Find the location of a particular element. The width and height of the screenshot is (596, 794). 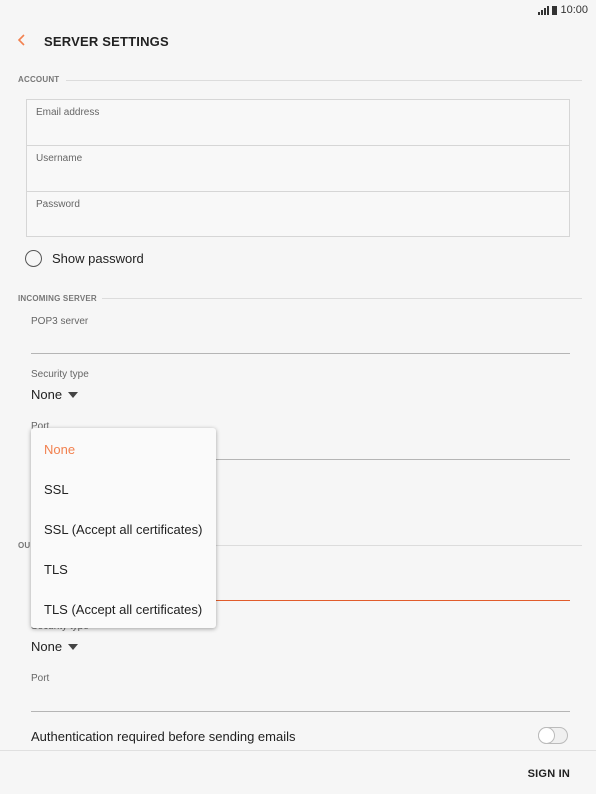

status-time: 10:00 is located at coordinates (574, 10).